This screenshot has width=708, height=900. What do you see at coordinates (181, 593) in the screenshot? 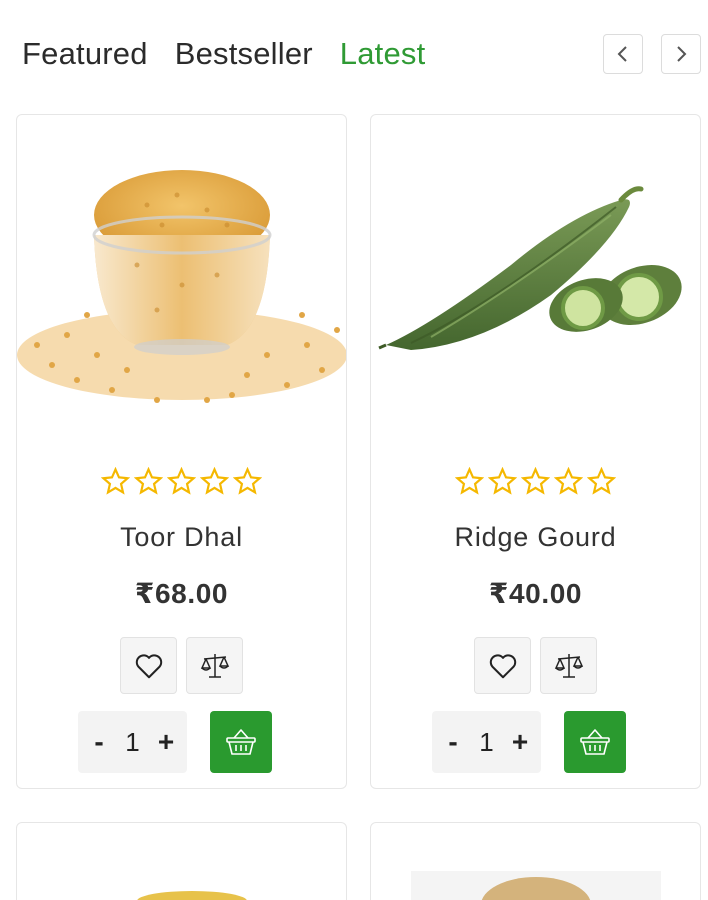
I see `product-price: ₹68.00` at bounding box center [181, 593].